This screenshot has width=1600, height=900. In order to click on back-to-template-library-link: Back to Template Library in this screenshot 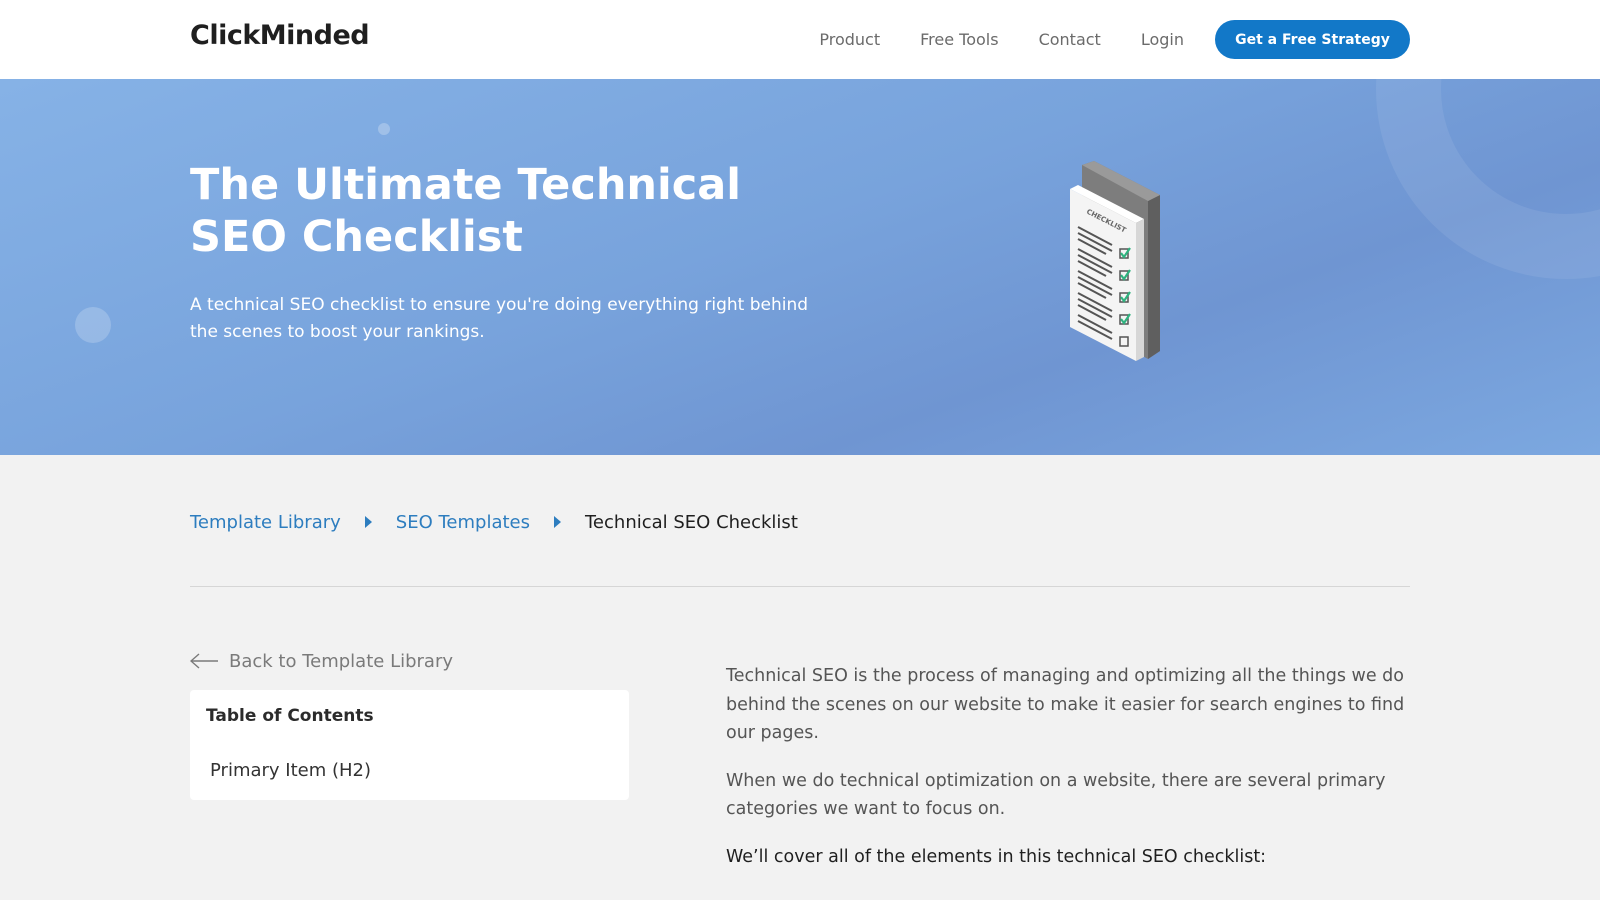, I will do `click(321, 661)`.